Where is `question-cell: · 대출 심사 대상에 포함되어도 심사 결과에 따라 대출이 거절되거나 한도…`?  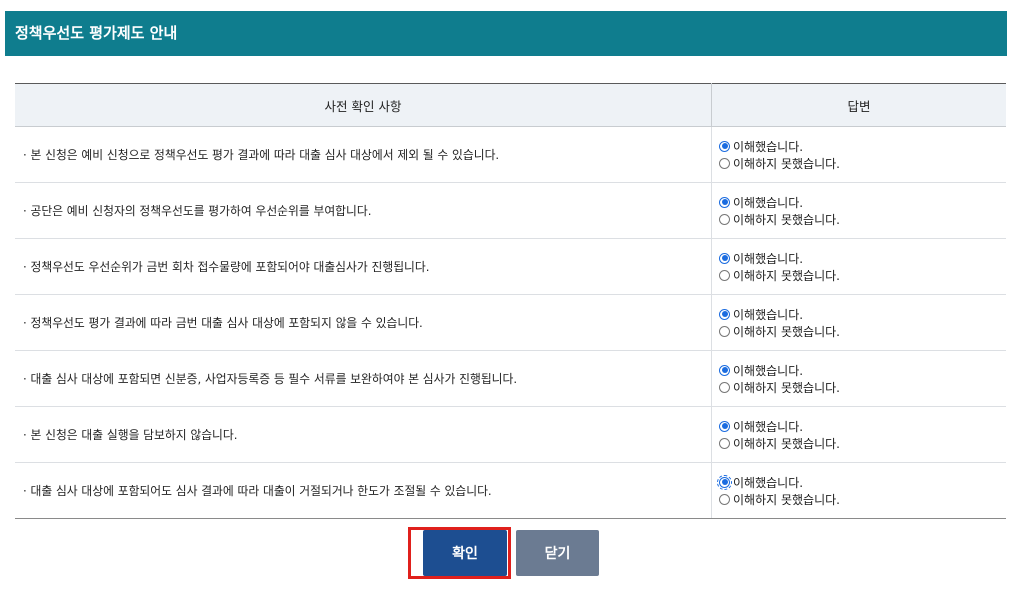
question-cell: · 대출 심사 대상에 포함되어도 심사 결과에 따라 대출이 거절되거나 한도… is located at coordinates (363, 490).